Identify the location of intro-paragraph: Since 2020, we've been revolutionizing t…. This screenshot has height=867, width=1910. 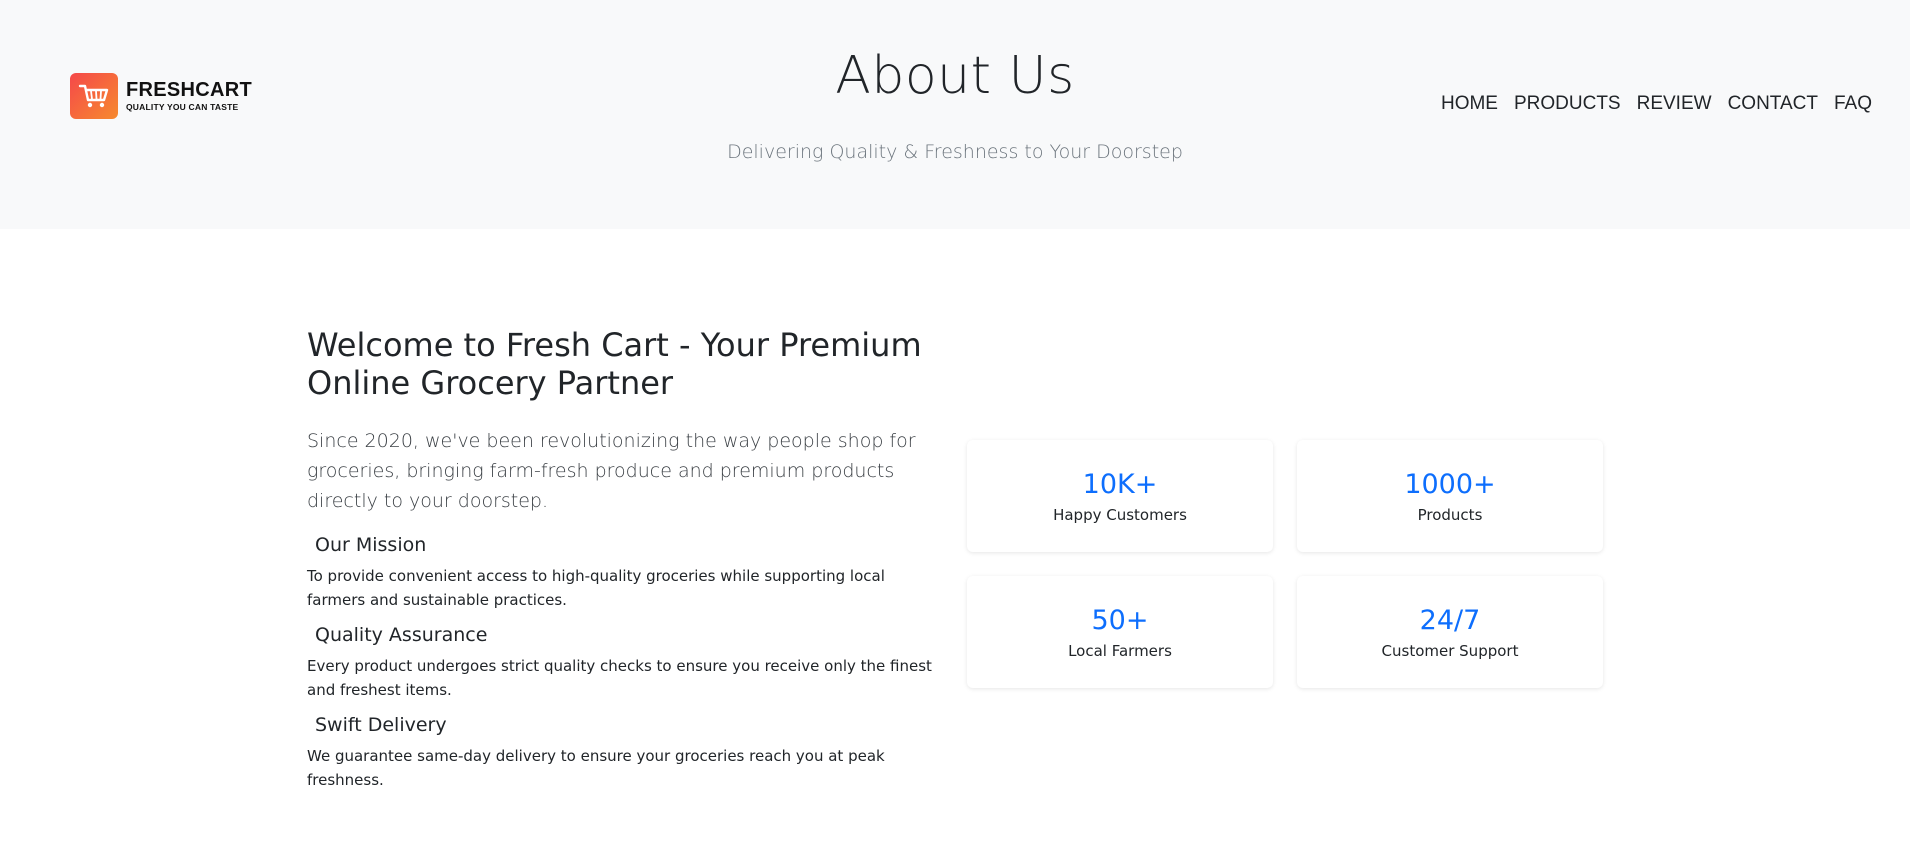
(611, 471).